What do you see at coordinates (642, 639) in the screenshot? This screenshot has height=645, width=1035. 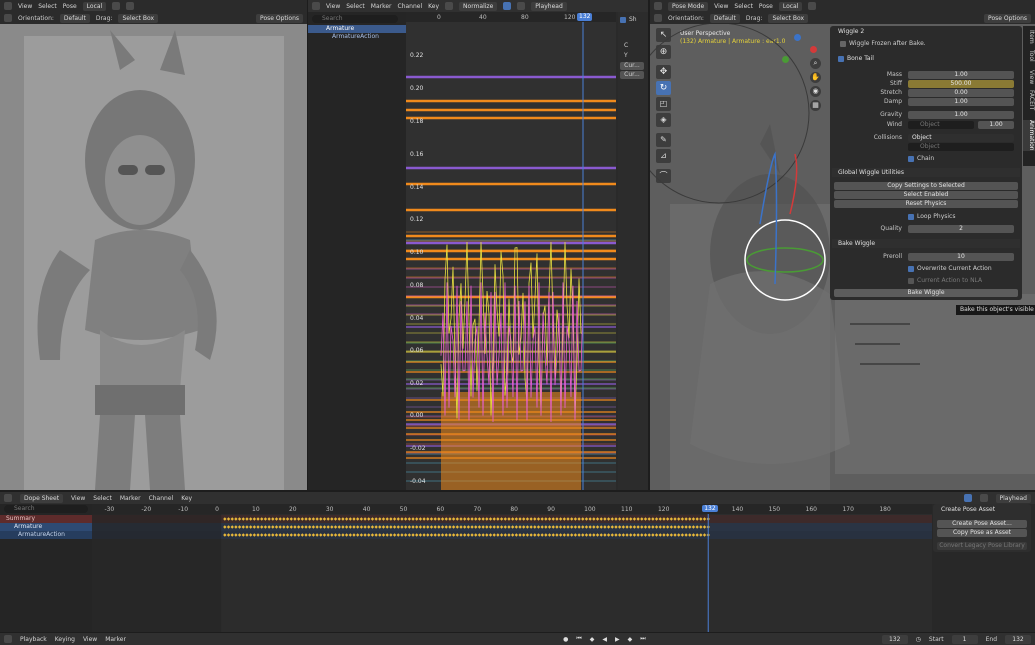 I see `jump-end-icon: ⏭` at bounding box center [642, 639].